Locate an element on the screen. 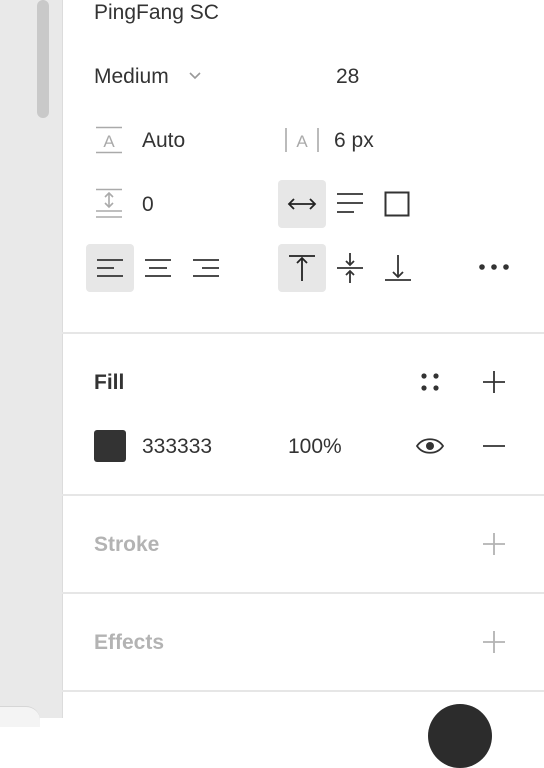 This screenshot has height=768, width=544. auto-width-icon is located at coordinates (302, 204).